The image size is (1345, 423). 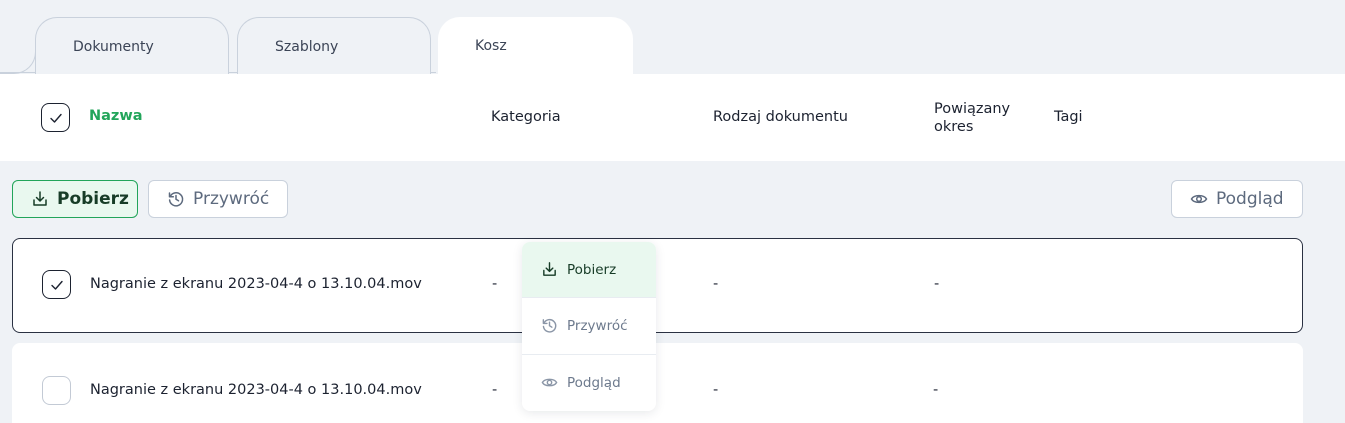 I want to click on download-button: Pobierz, so click(x=75, y=199).